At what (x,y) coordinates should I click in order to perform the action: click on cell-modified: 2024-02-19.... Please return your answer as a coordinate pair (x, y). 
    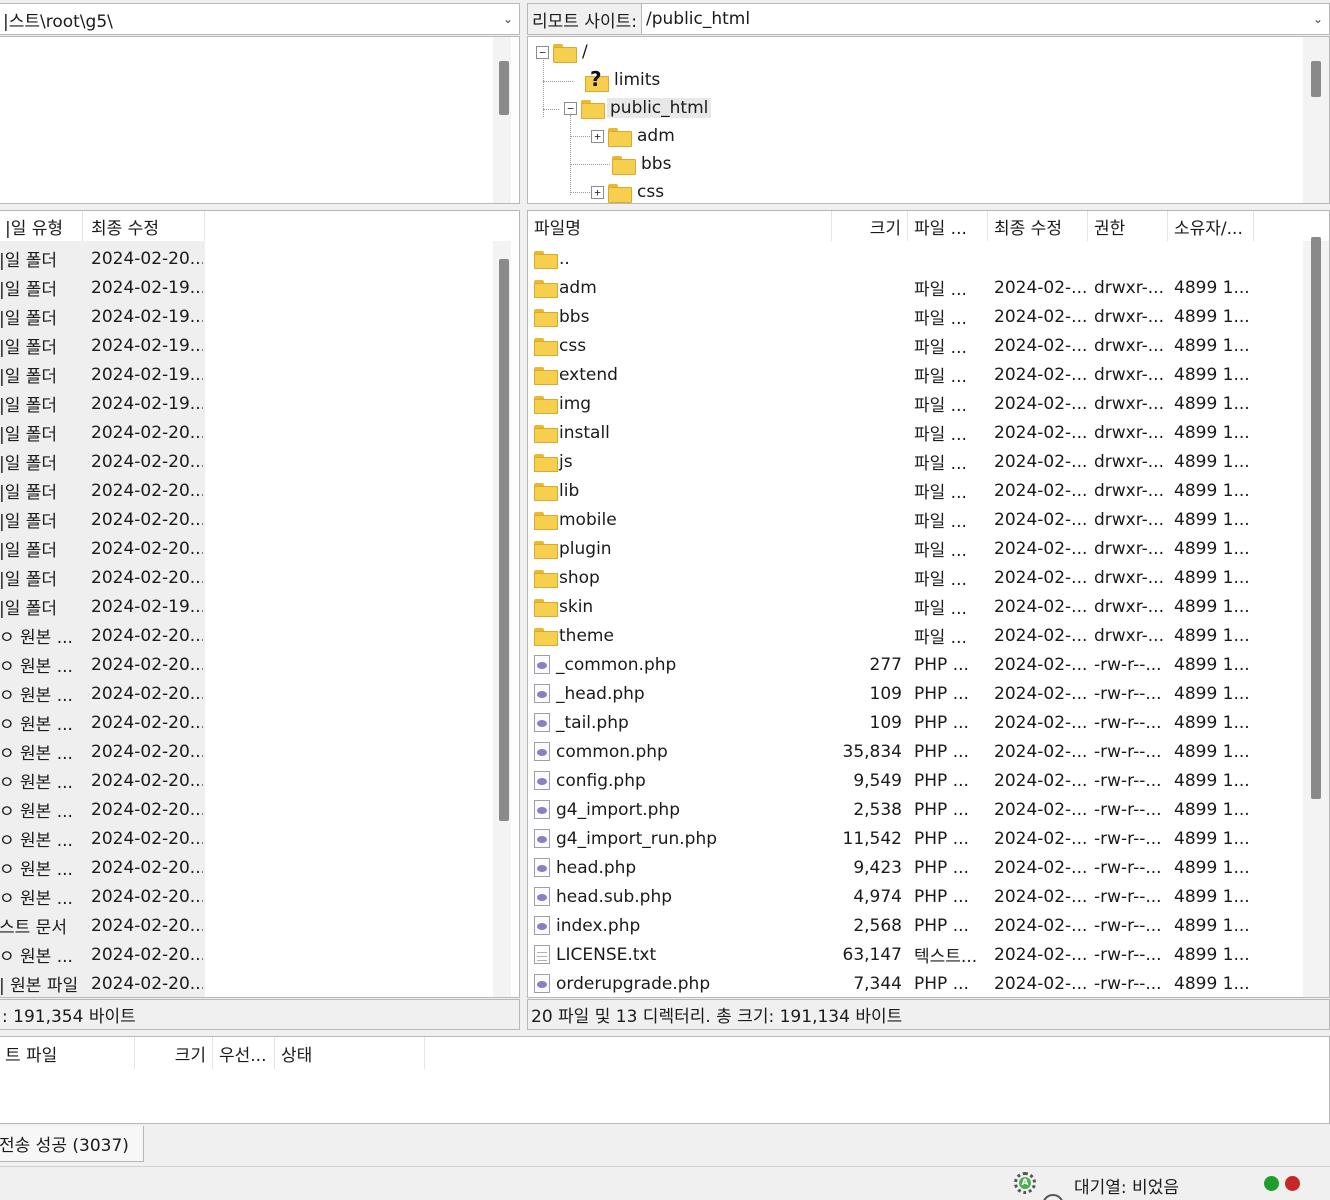
    Looking at the image, I should click on (147, 287).